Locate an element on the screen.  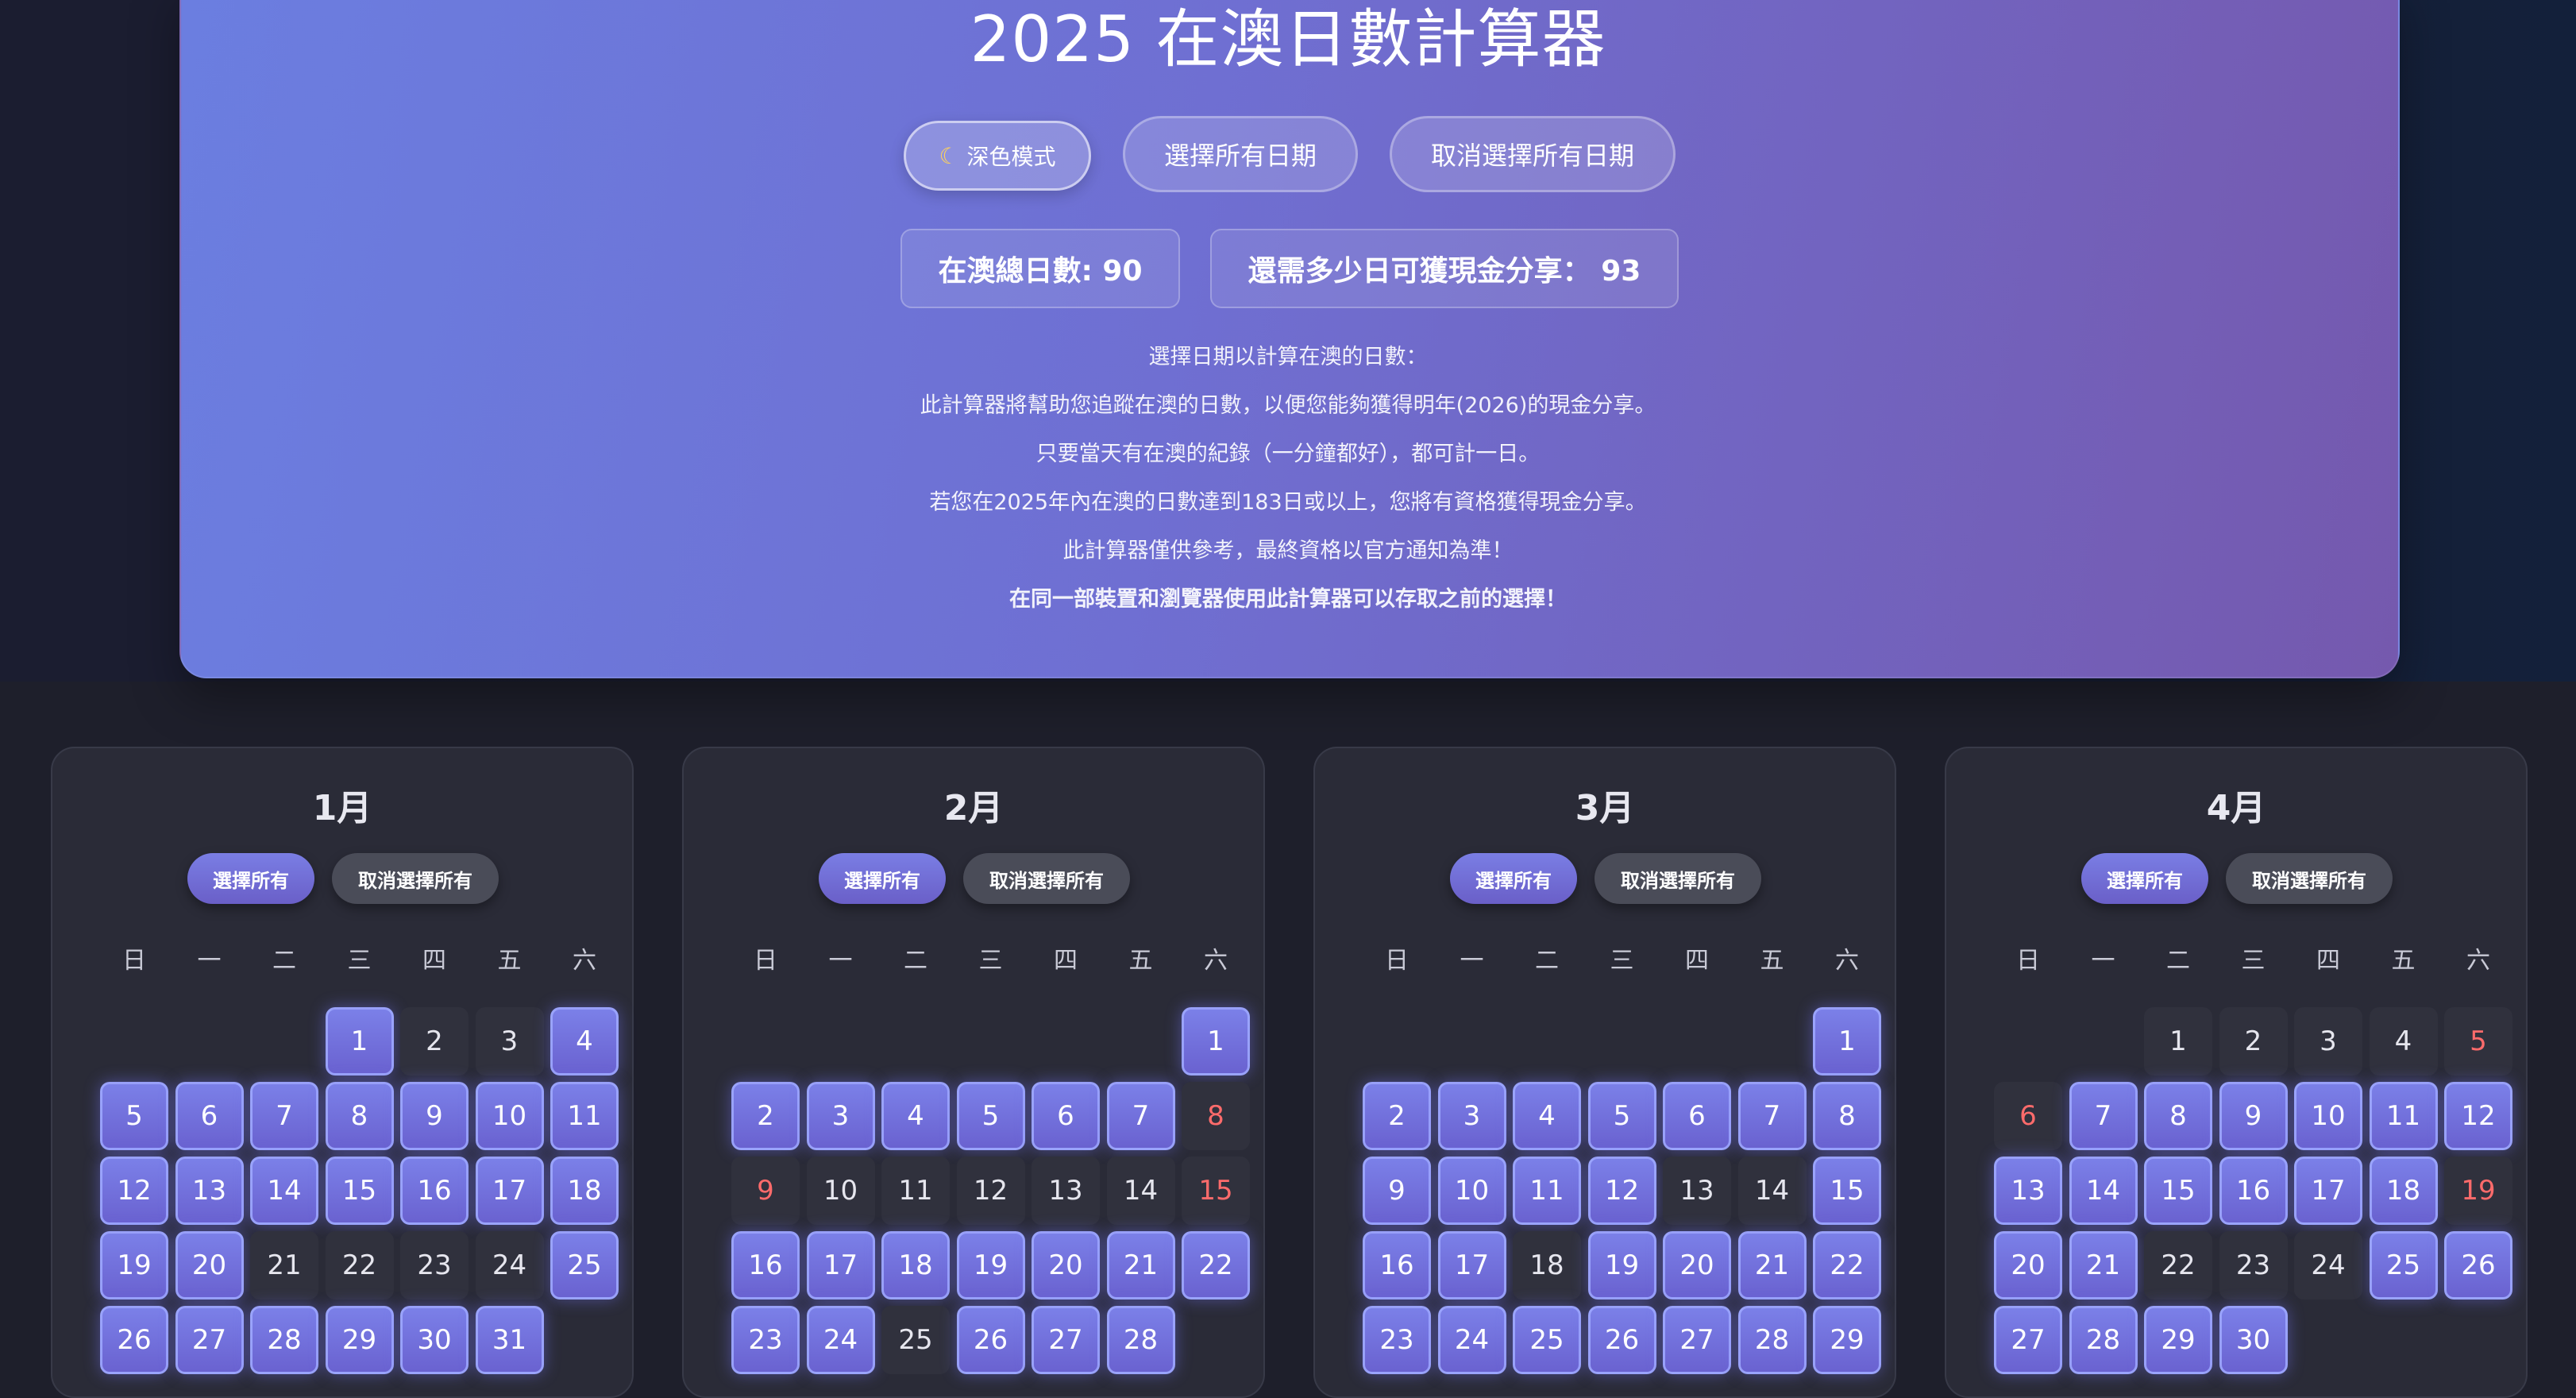
day-cell: 9 is located at coordinates (2253, 1116).